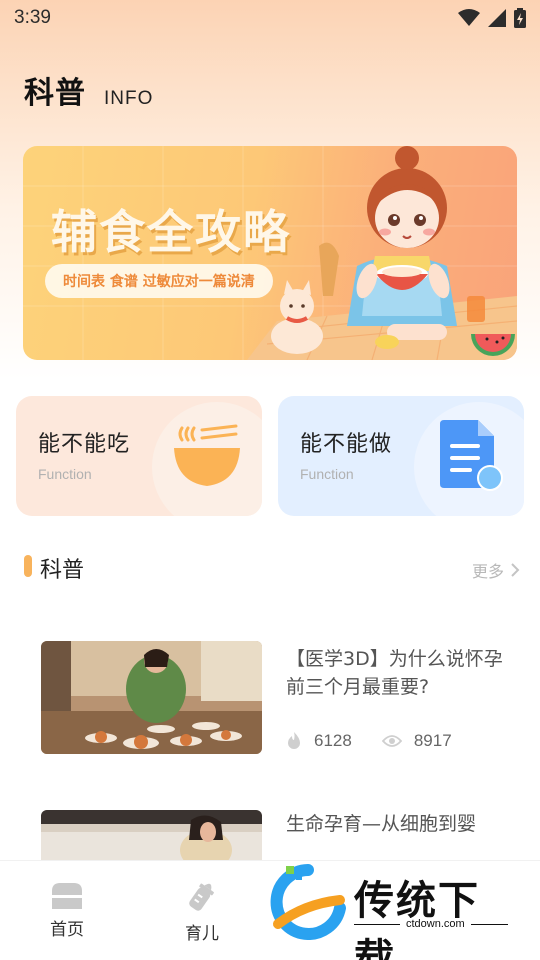 The width and height of the screenshot is (540, 960). Describe the element at coordinates (294, 740) in the screenshot. I see `flame-icon` at that location.